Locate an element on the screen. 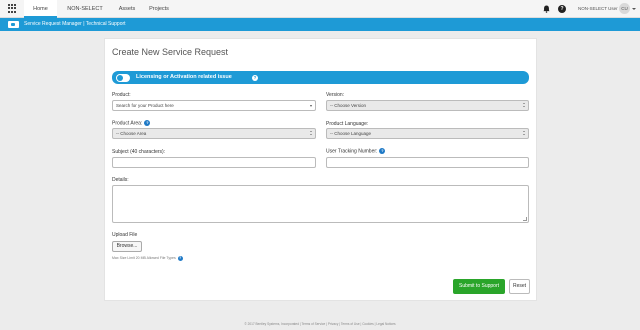  tracking-label-wrap: User Tracking Number:? is located at coordinates (356, 151).